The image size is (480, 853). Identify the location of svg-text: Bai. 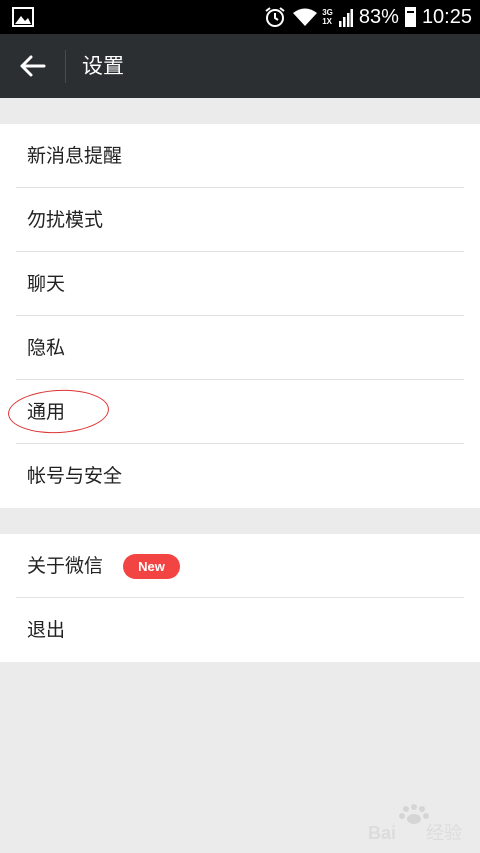
(382, 833).